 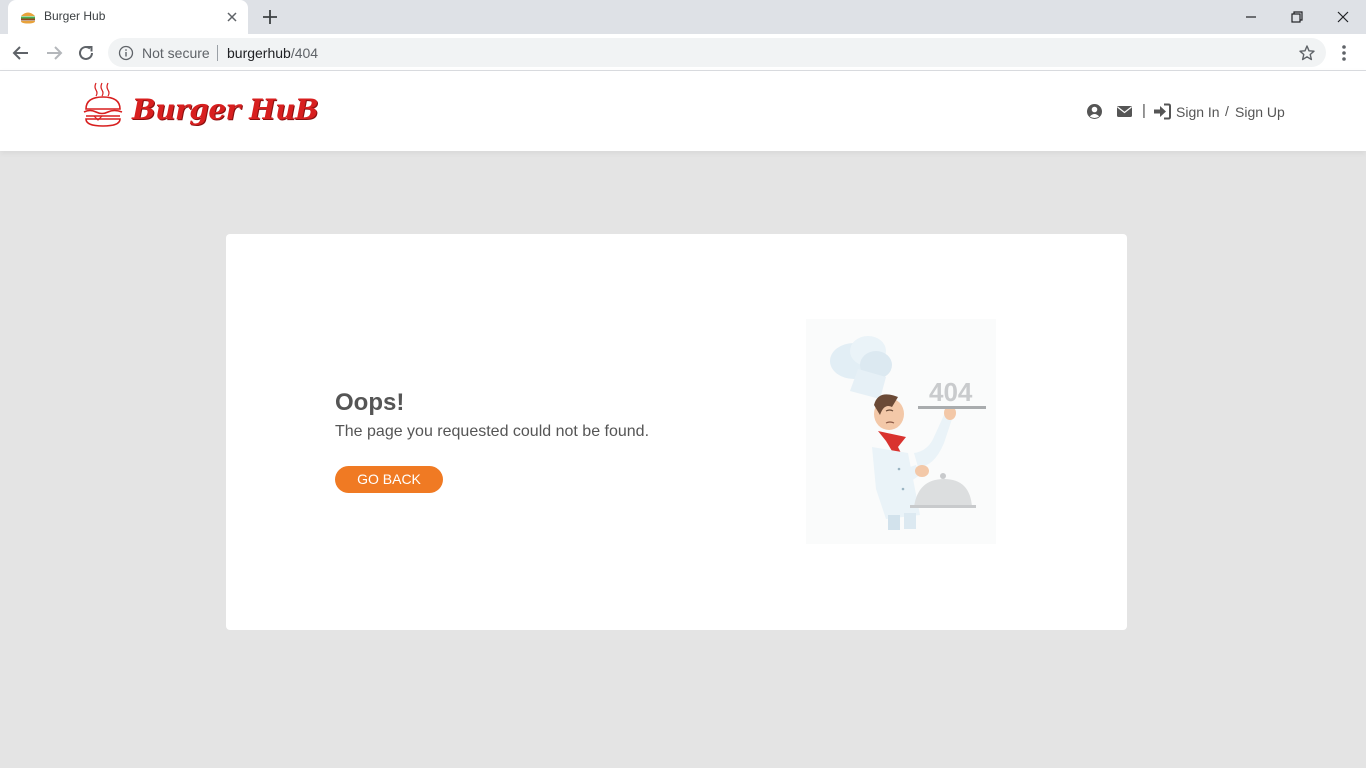 What do you see at coordinates (951, 392) in the screenshot?
I see `illustration-404-text: 404` at bounding box center [951, 392].